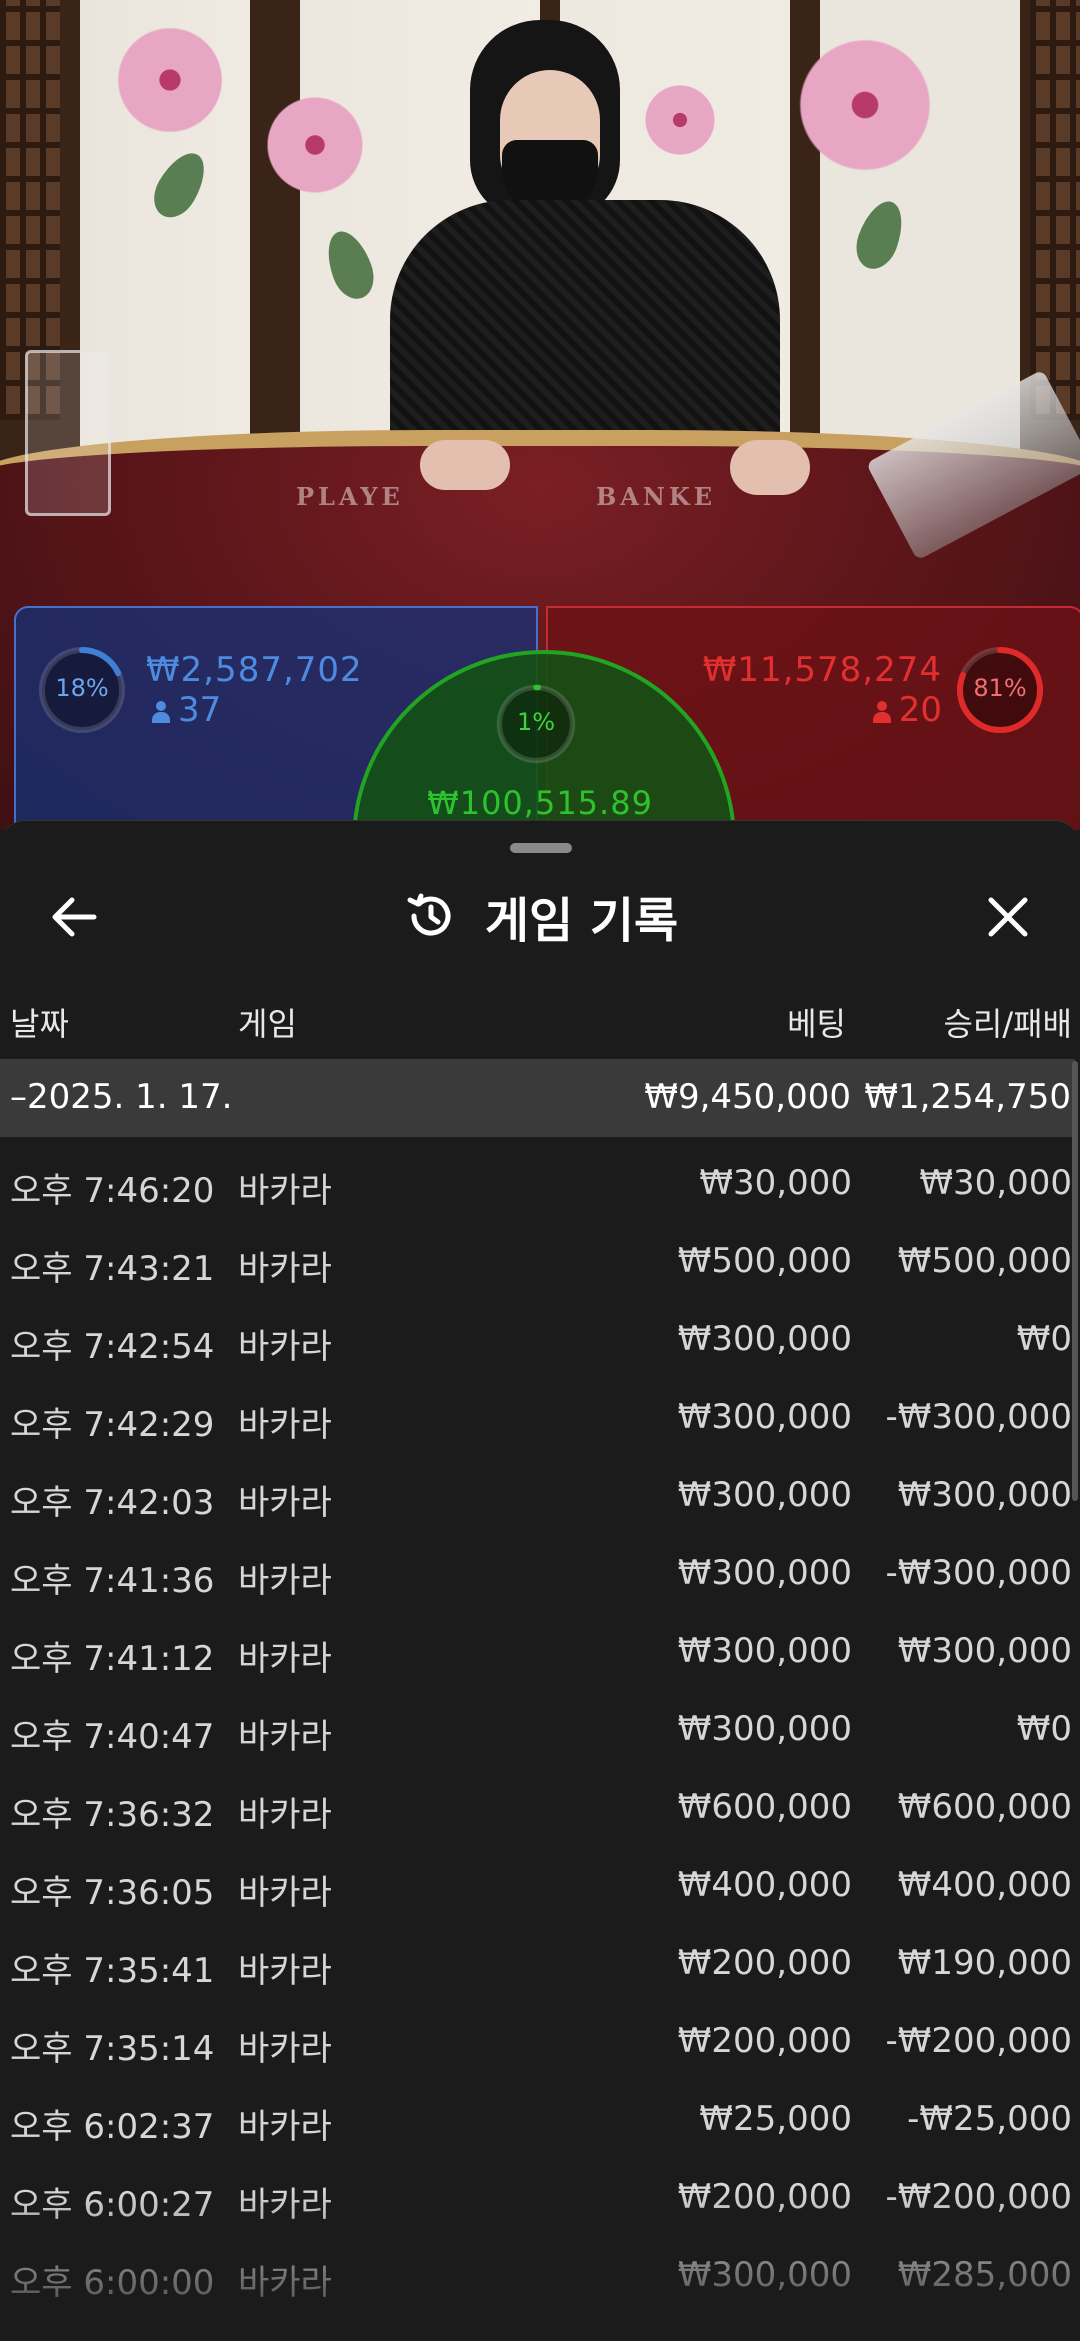 This screenshot has width=1080, height=2341. Describe the element at coordinates (540, 1648) in the screenshot. I see `history-row: 오후 7:41:12 바카라 ₩300,000 ₩300,000` at that location.